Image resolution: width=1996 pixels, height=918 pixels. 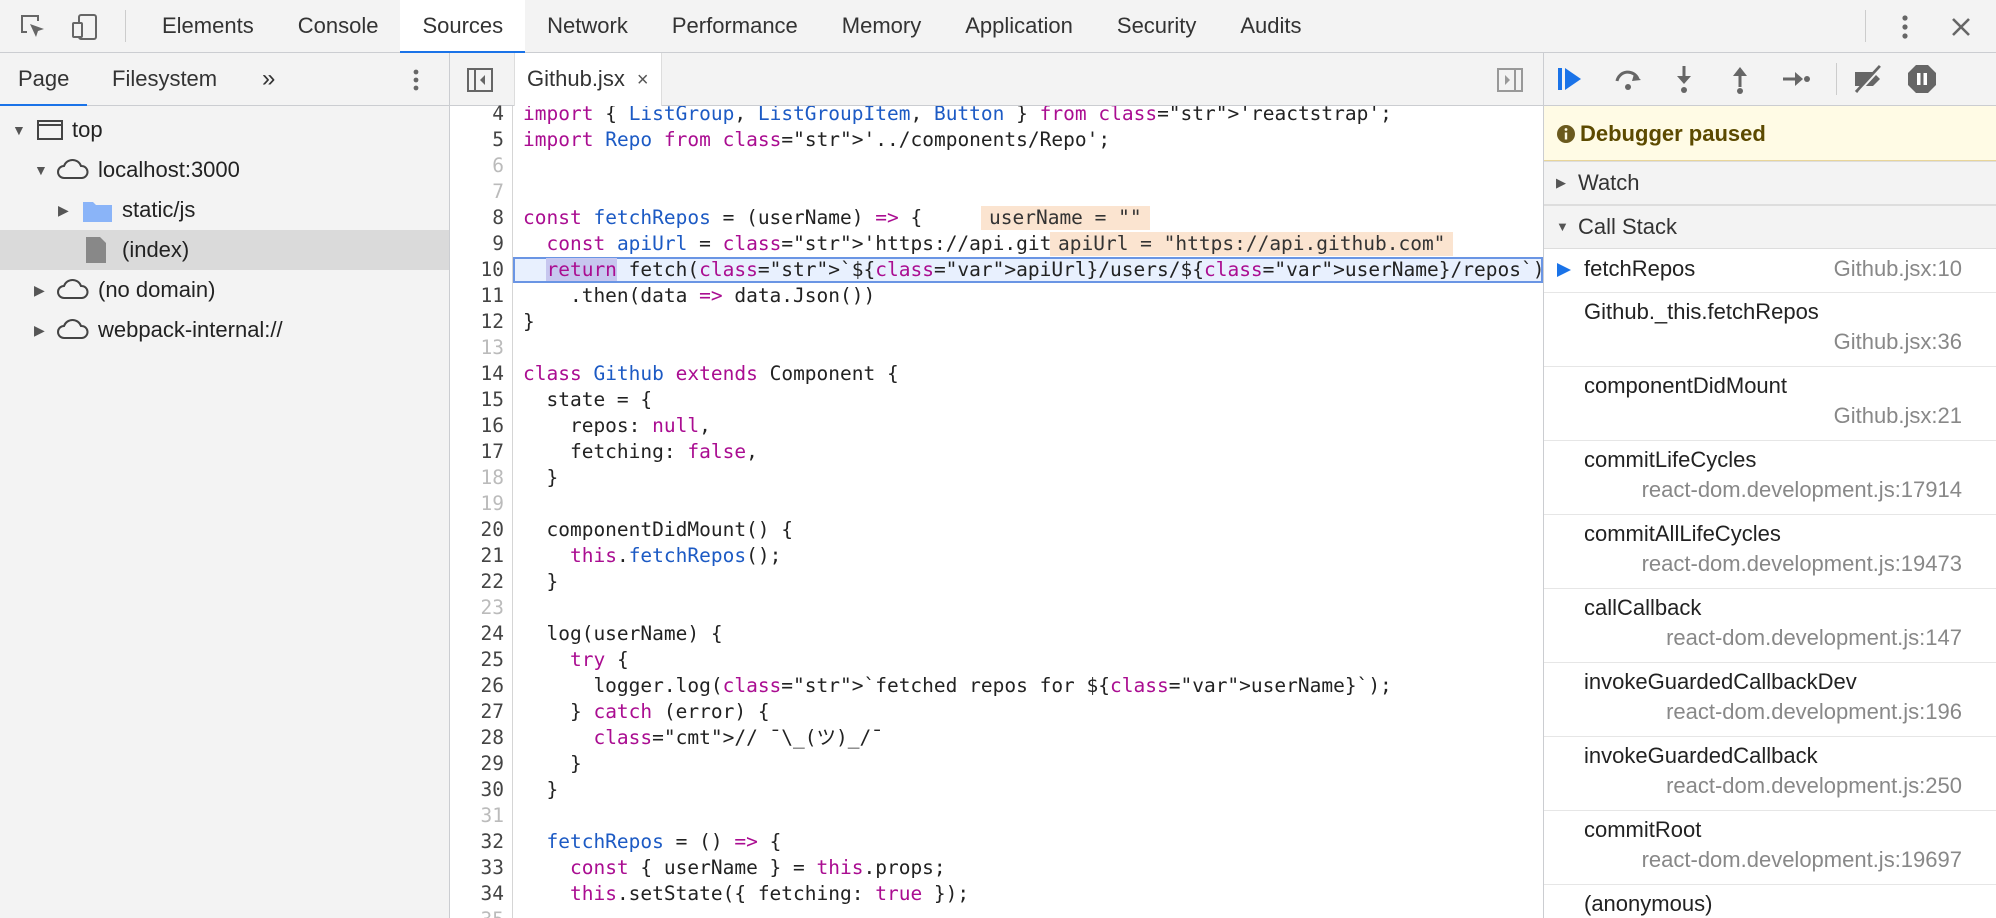 What do you see at coordinates (479, 504) in the screenshot?
I see `line-number: 19` at bounding box center [479, 504].